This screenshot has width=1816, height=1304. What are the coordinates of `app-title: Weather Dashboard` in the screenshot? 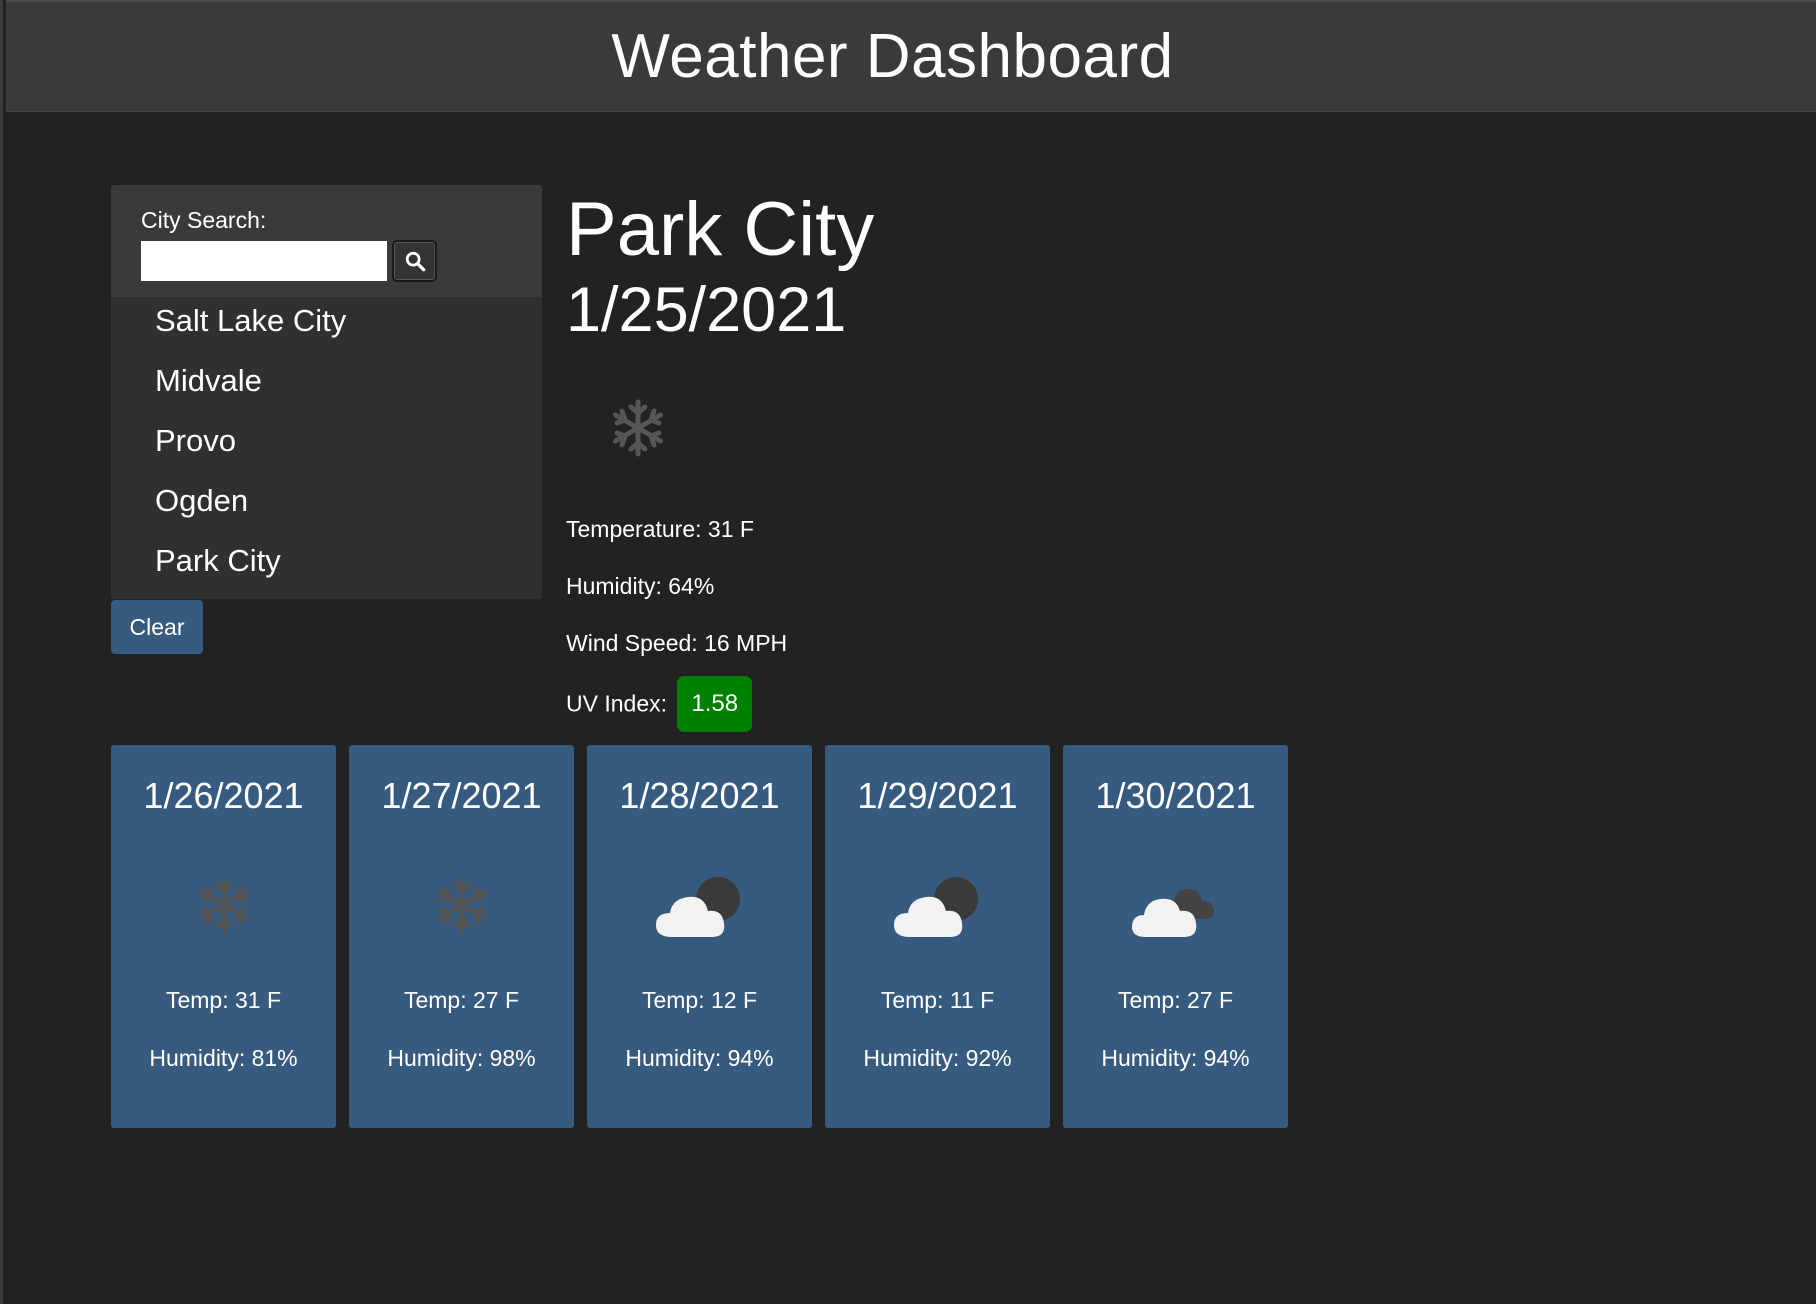 It's located at (892, 56).